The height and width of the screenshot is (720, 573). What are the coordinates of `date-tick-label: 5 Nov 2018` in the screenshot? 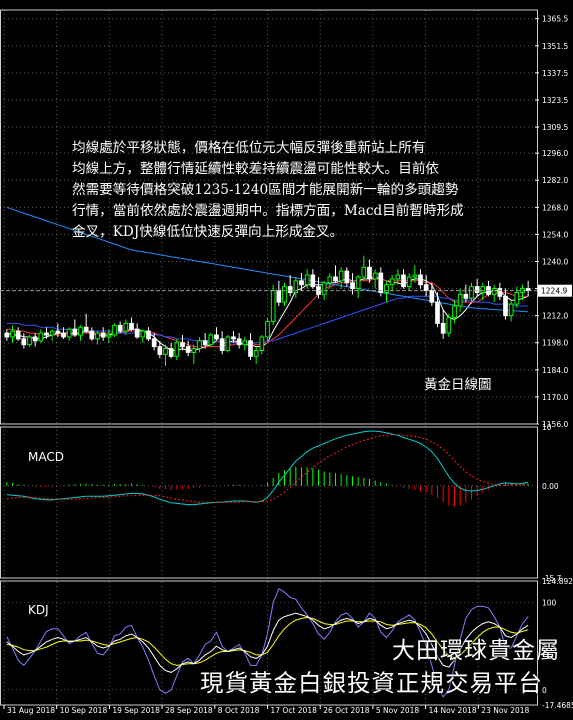 It's located at (397, 710).